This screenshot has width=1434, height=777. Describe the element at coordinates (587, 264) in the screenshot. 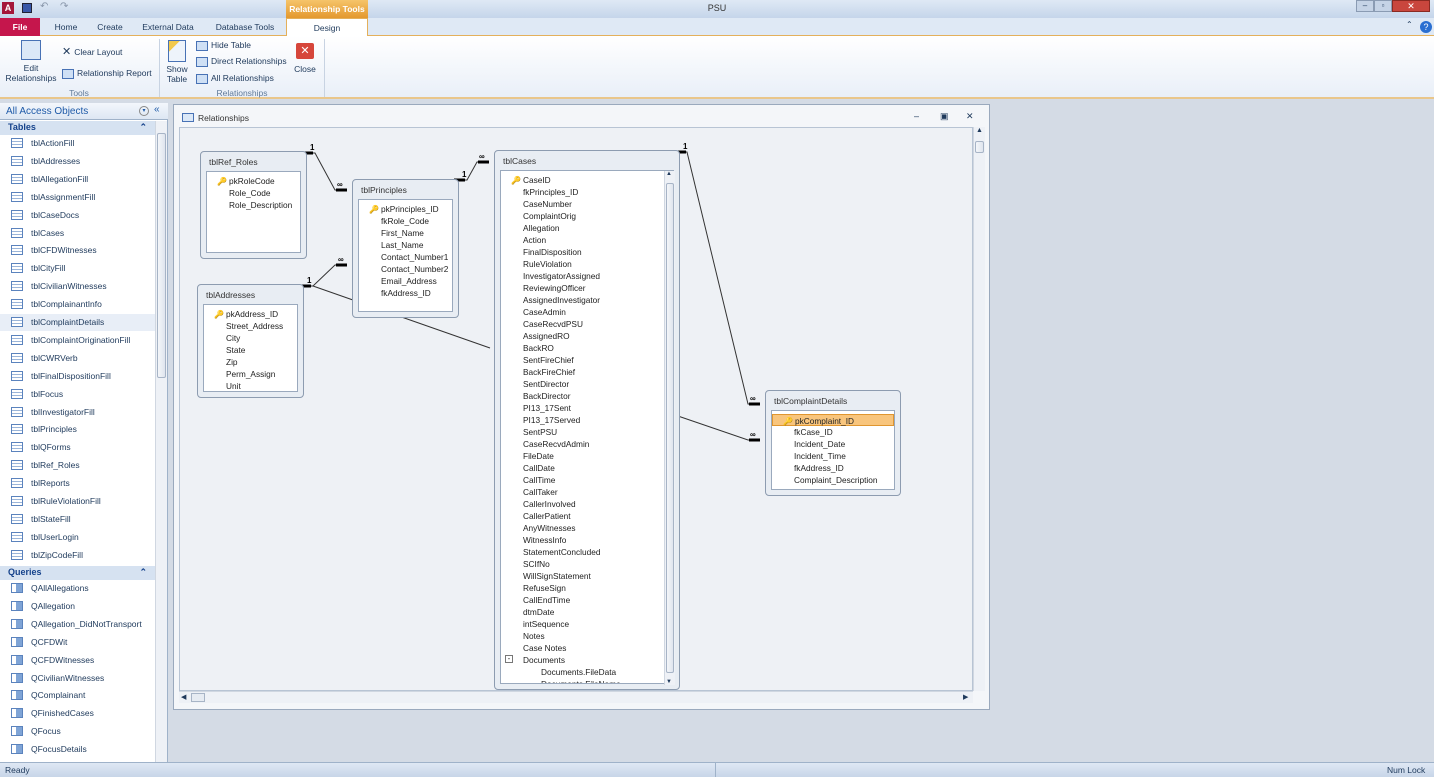

I see `field-row: RuleViolation` at that location.